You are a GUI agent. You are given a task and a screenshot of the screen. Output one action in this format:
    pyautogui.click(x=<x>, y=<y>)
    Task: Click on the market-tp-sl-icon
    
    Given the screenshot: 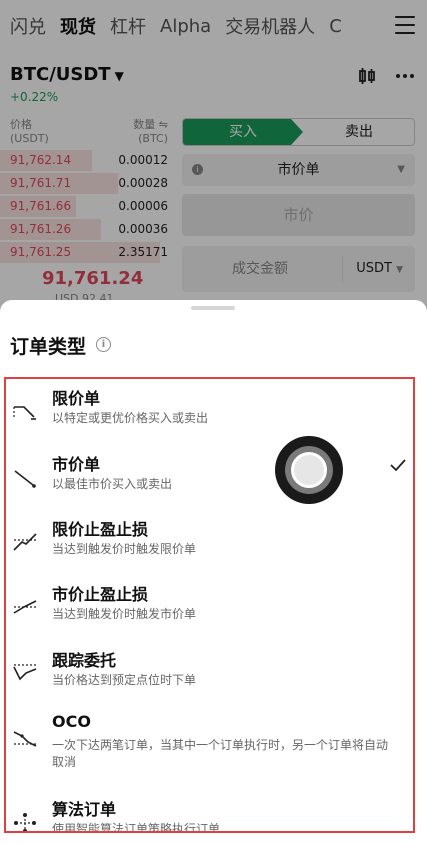 What is the action you would take?
    pyautogui.click(x=25, y=608)
    